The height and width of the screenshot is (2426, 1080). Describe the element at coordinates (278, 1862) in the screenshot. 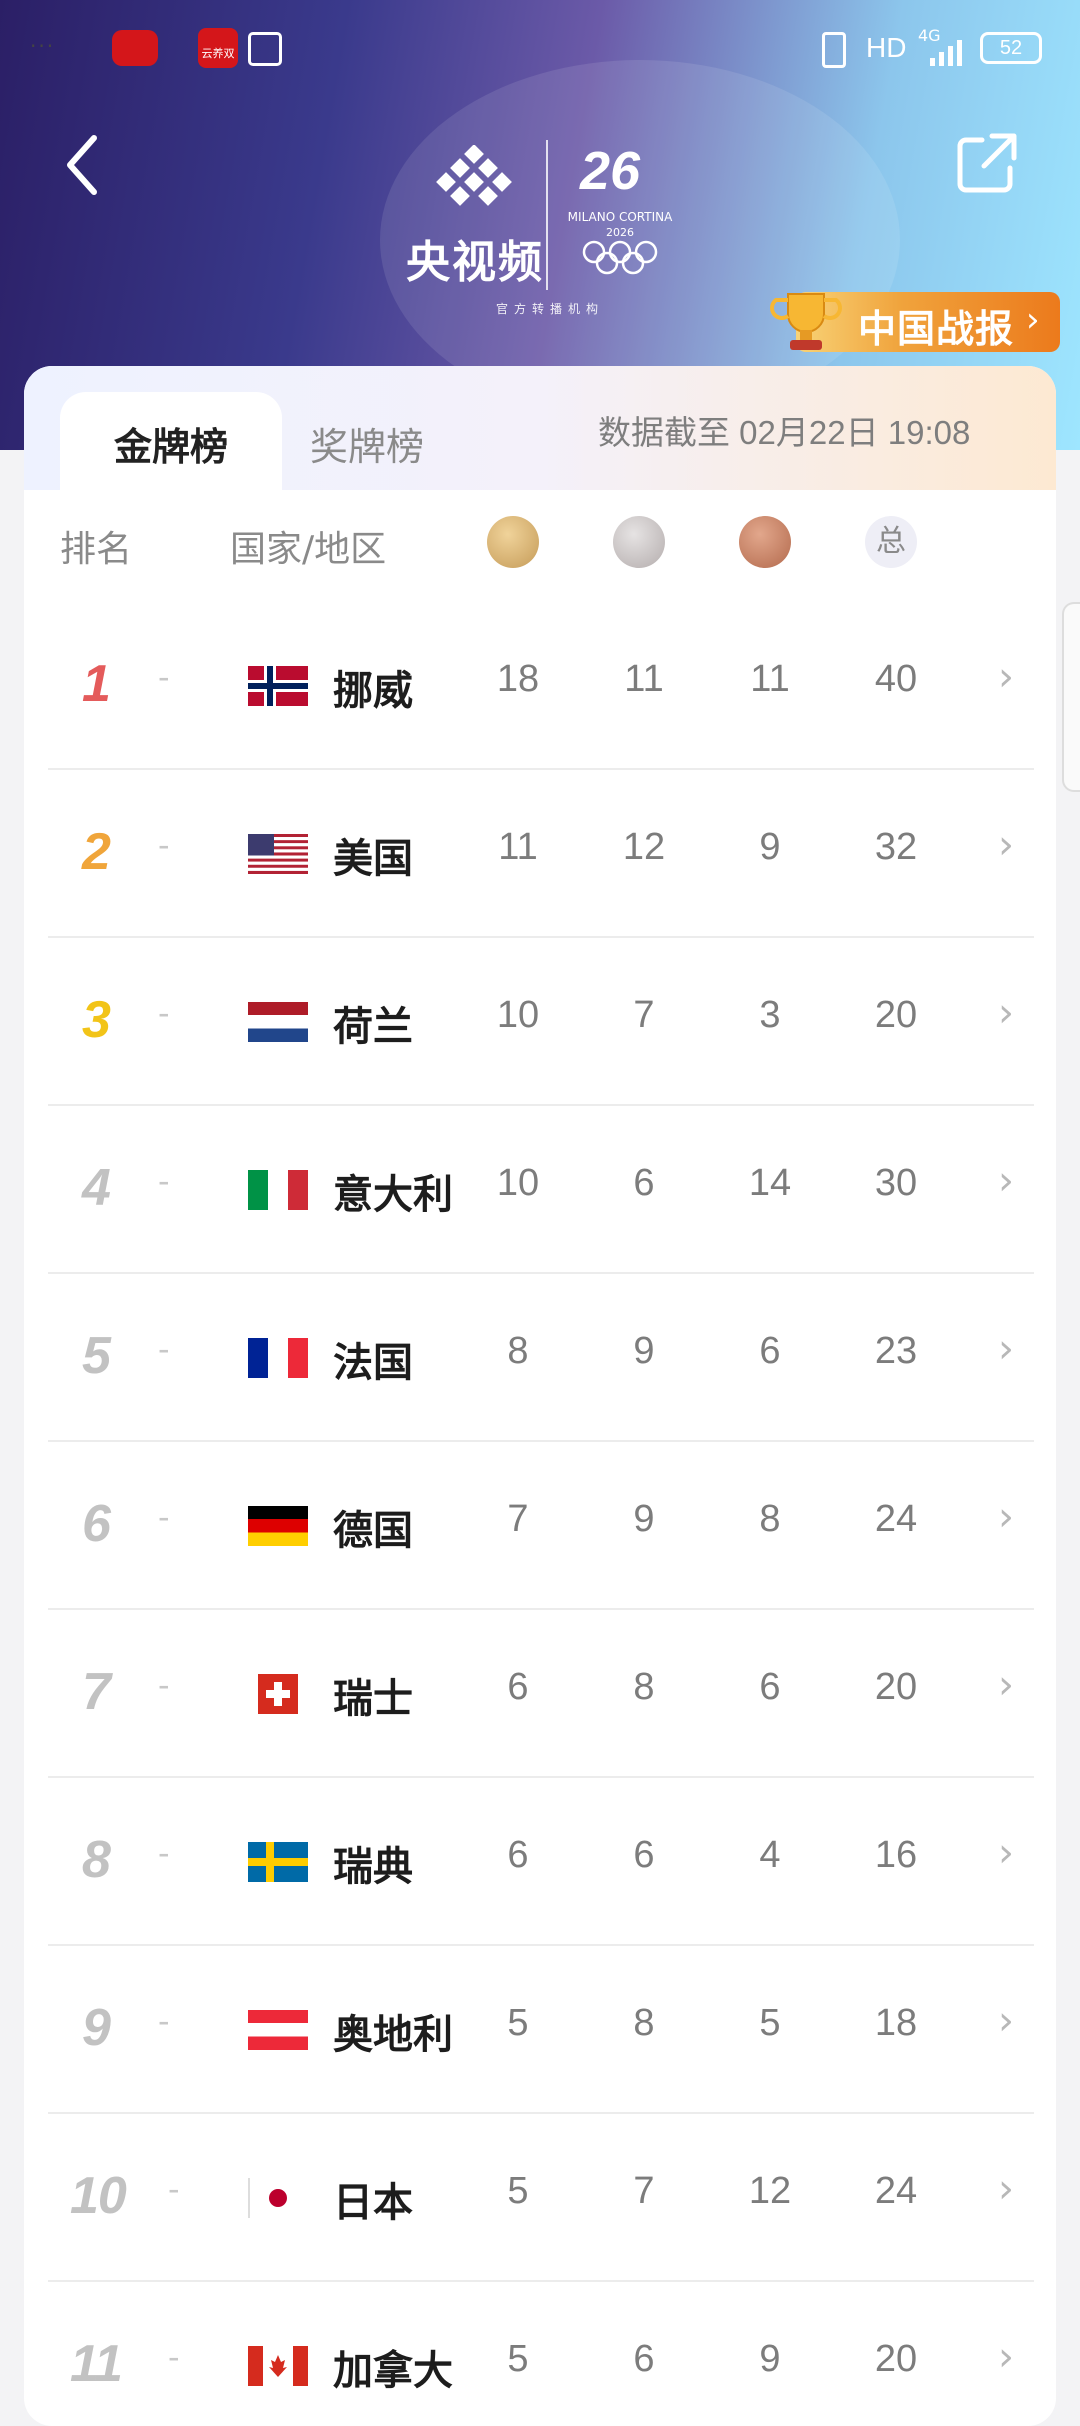

I see `flag-sweden-icon` at that location.